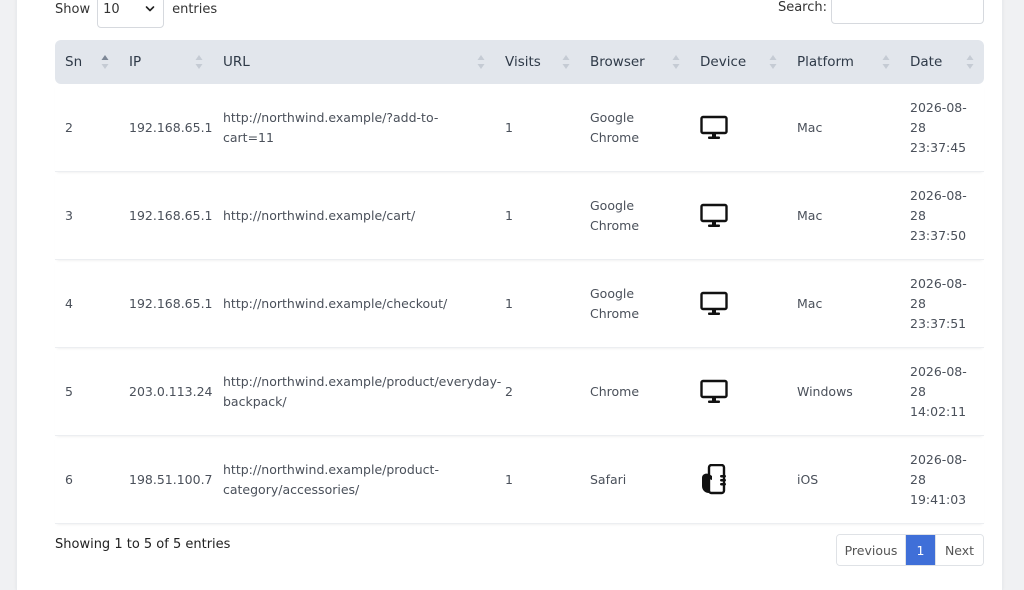 This screenshot has height=590, width=1024. I want to click on cell-sn: 5, so click(87, 392).